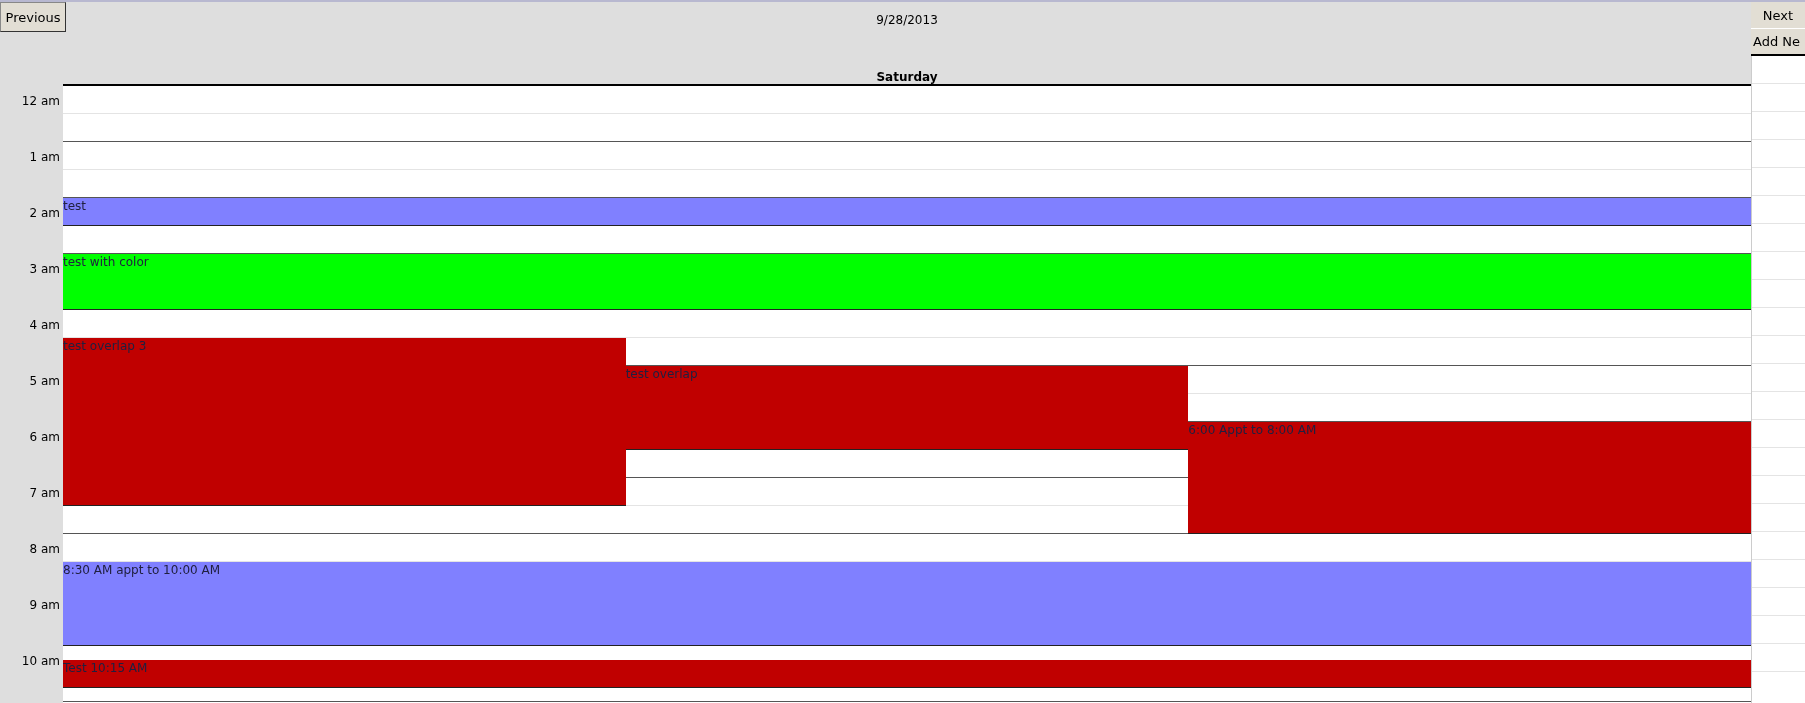 Image resolution: width=1805 pixels, height=703 pixels. Describe the element at coordinates (44, 381) in the screenshot. I see `hour-label: 5 am` at that location.